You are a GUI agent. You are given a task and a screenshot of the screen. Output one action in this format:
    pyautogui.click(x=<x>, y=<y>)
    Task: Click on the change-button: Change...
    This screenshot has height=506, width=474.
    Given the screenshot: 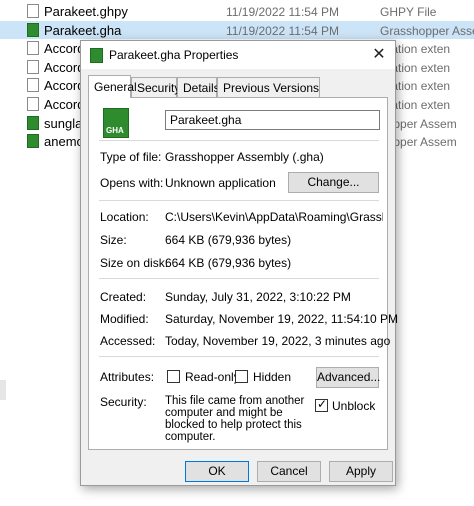 What is the action you would take?
    pyautogui.click(x=333, y=182)
    